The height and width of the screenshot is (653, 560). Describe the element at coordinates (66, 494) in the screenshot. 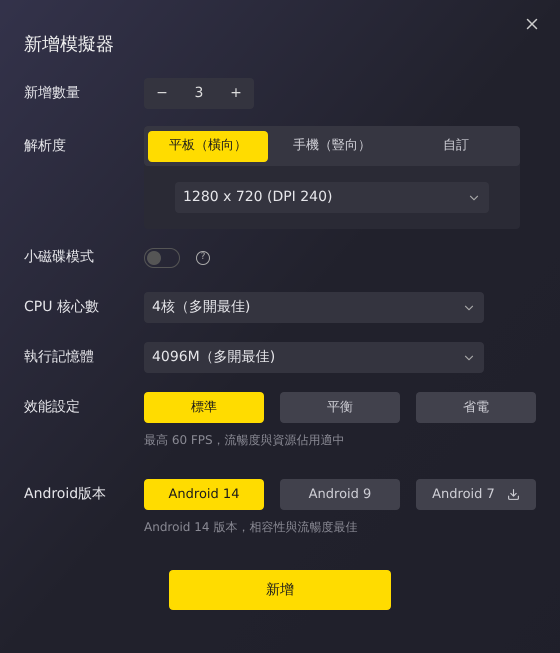

I see `field-label: Android版本` at that location.